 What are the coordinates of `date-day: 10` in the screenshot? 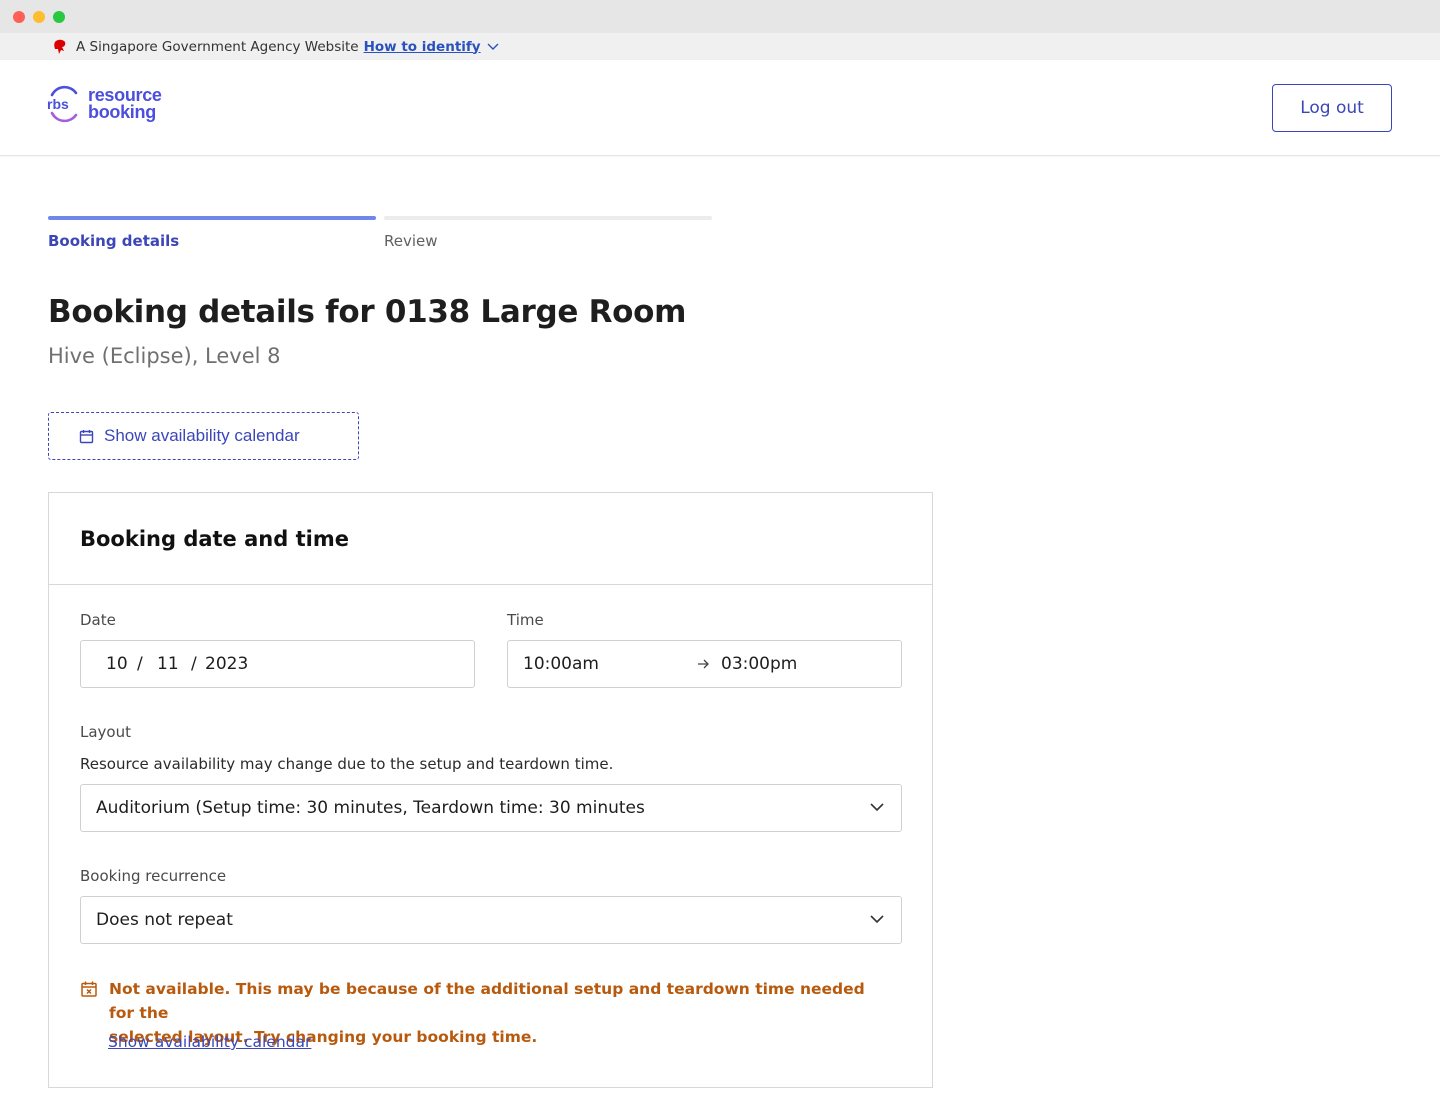 It's located at (117, 664).